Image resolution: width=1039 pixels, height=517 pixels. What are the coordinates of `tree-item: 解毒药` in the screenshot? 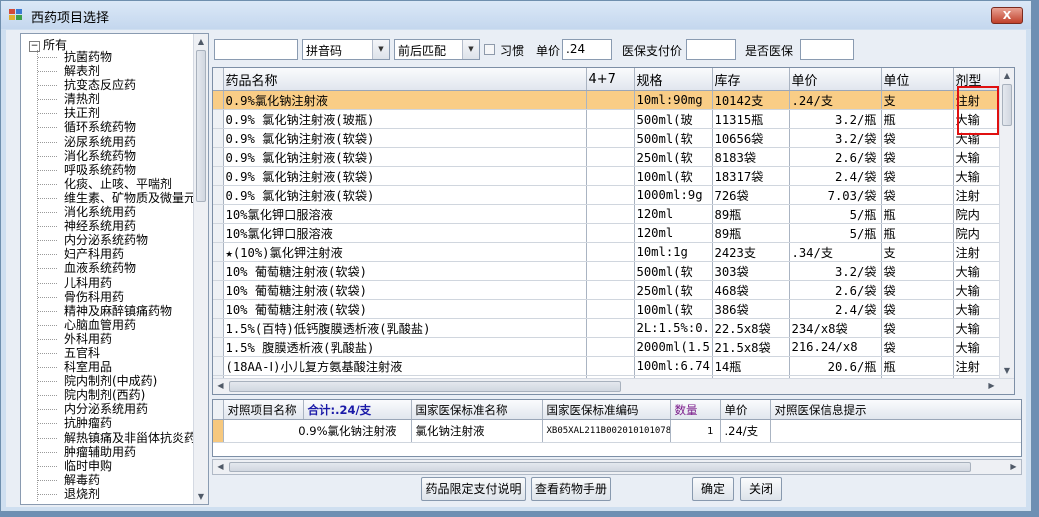 It's located at (118, 480).